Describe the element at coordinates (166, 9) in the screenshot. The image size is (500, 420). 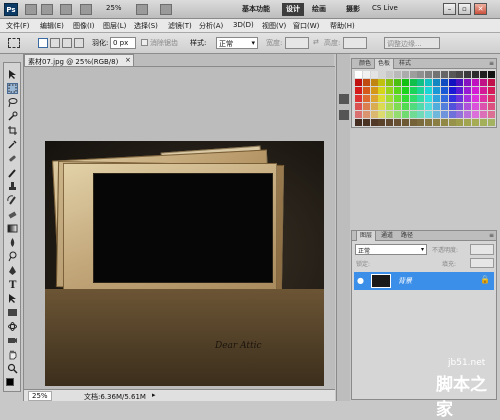
I see `screen-mode-icon` at that location.